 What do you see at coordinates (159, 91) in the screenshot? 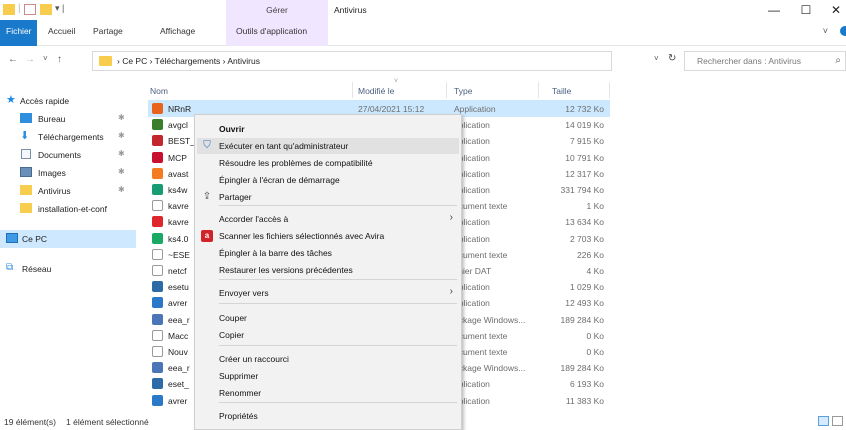
I see `column-header-name: Nom` at bounding box center [159, 91].